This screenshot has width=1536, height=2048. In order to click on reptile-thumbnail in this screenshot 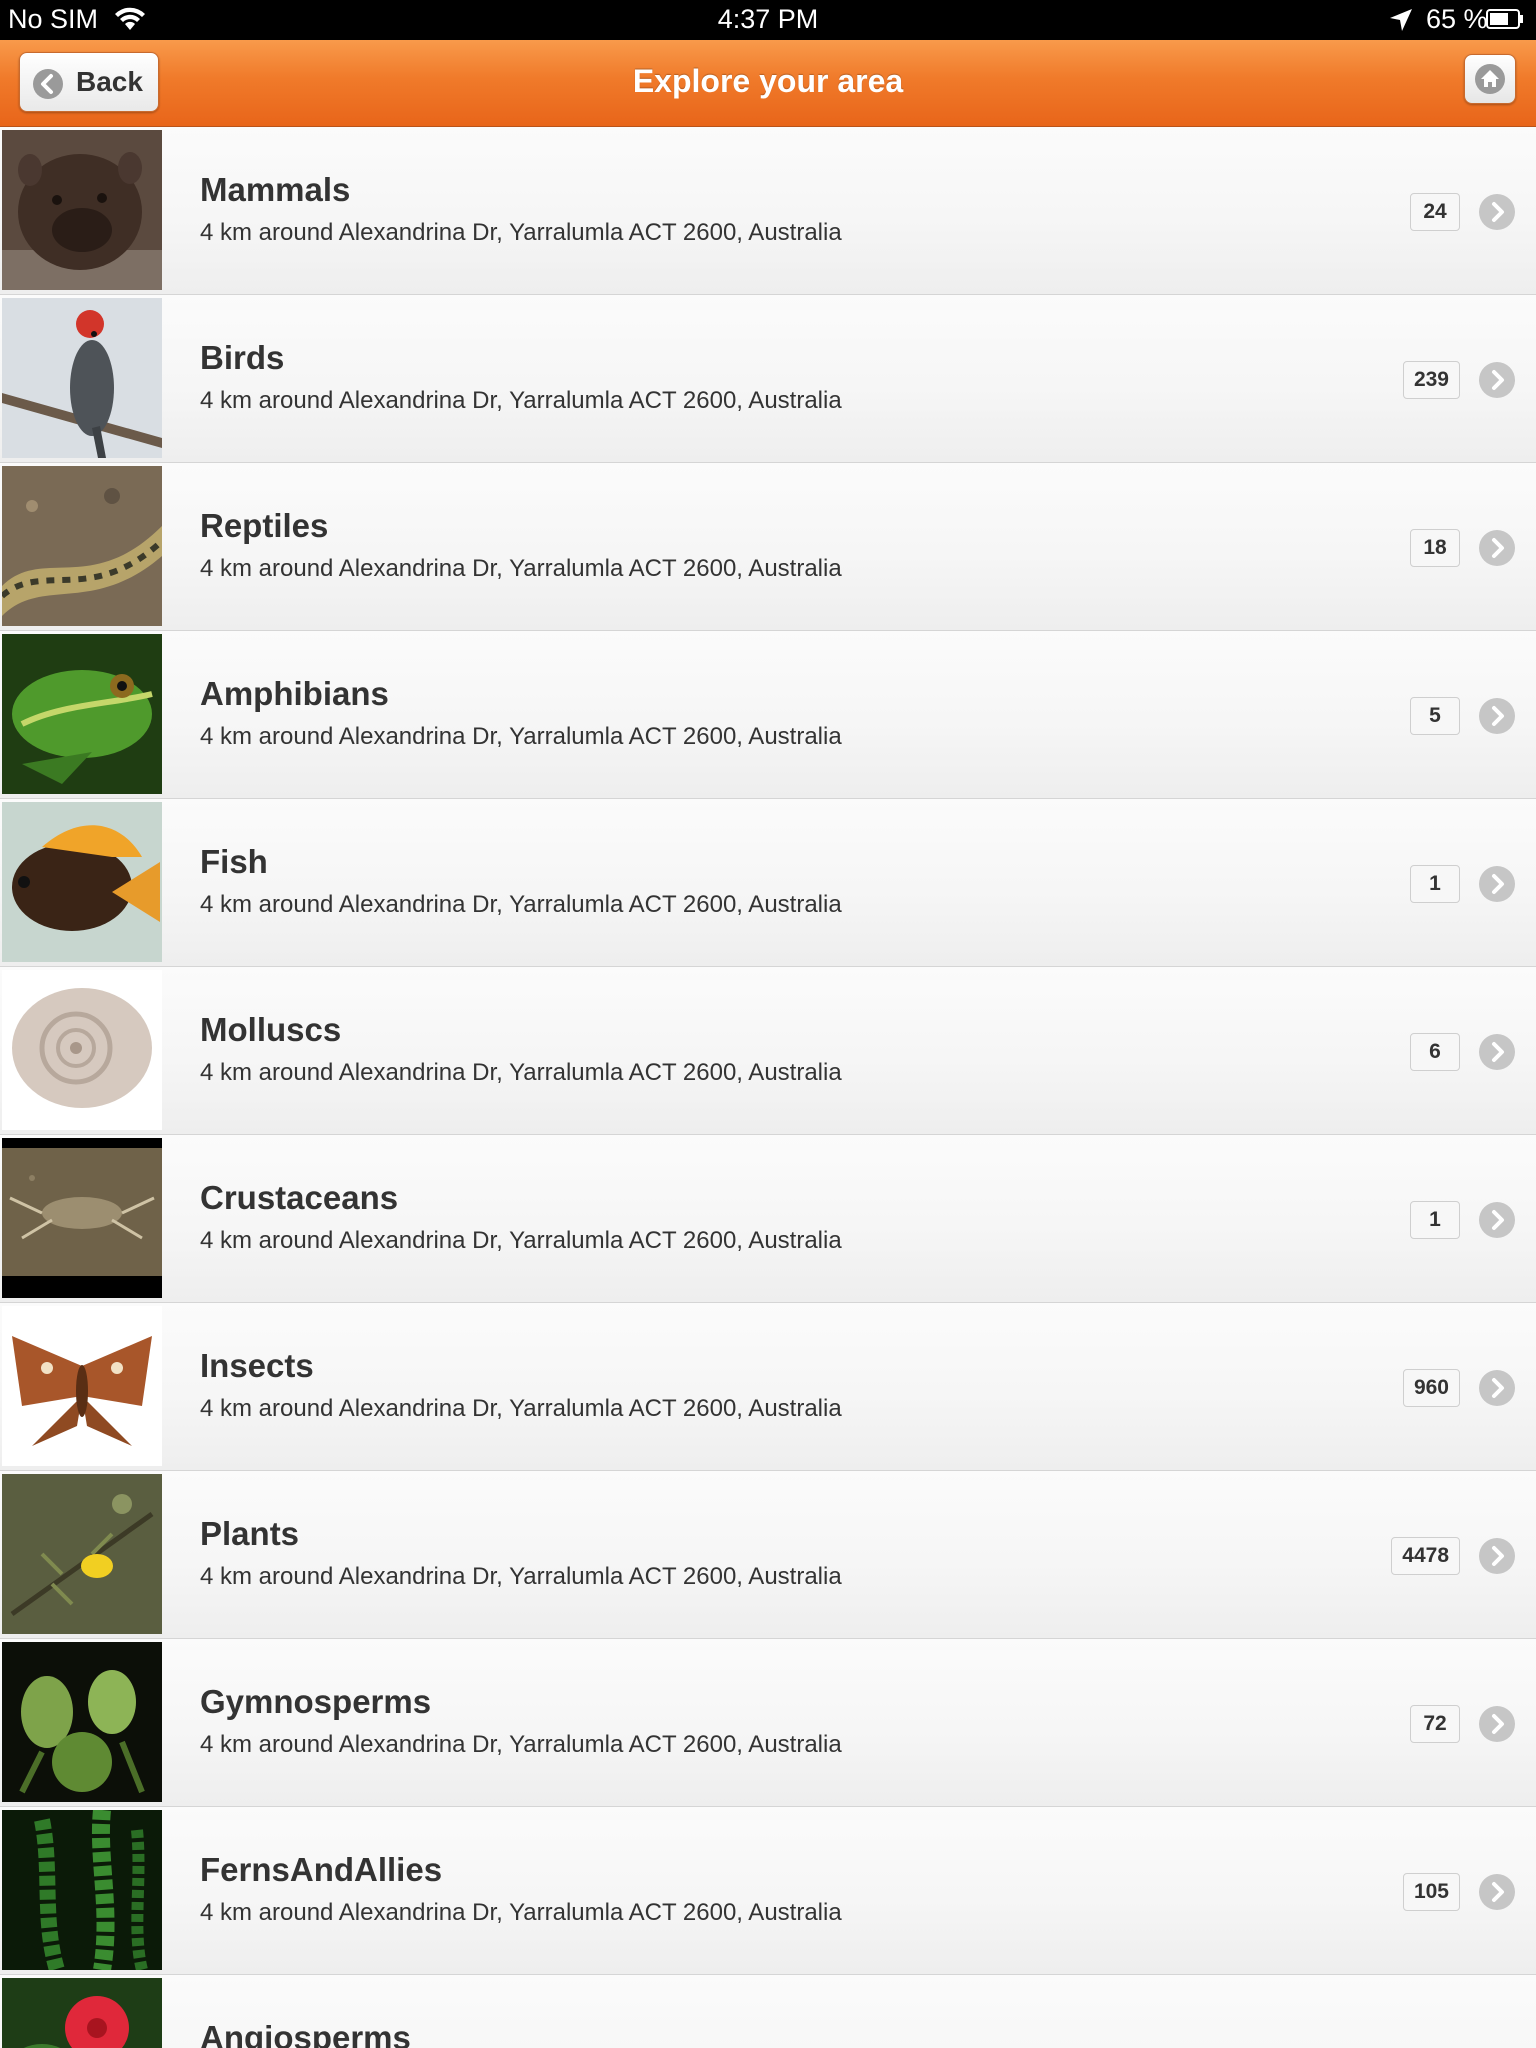, I will do `click(82, 546)`.